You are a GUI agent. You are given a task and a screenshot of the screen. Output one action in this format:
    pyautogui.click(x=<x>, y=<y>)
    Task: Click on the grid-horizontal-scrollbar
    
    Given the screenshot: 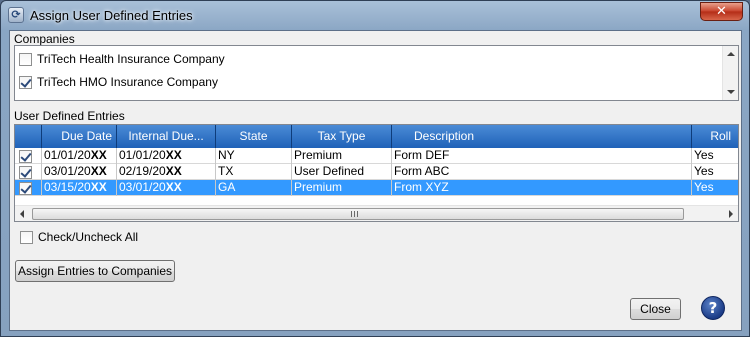 What is the action you would take?
    pyautogui.click(x=376, y=213)
    